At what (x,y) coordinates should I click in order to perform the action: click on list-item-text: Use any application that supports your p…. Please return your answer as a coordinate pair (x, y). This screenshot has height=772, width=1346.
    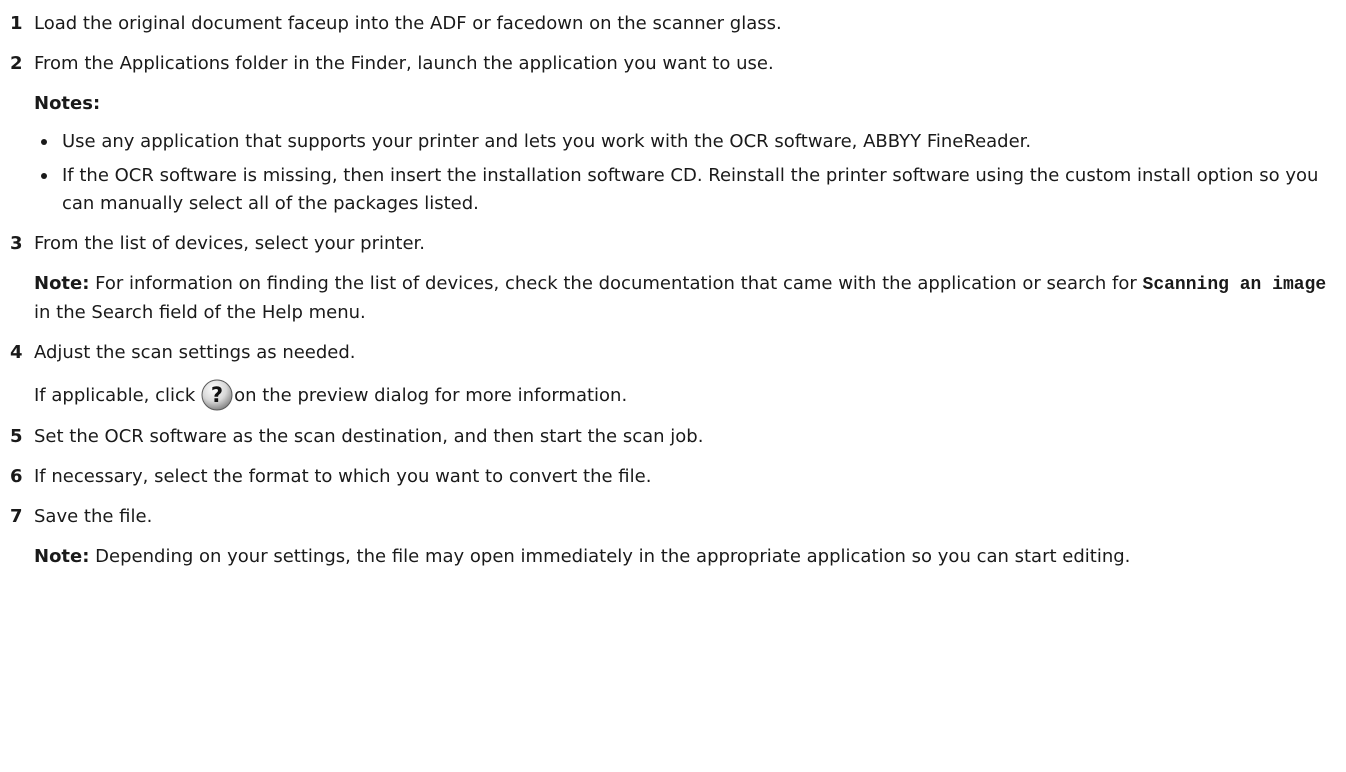
    Looking at the image, I should click on (547, 141).